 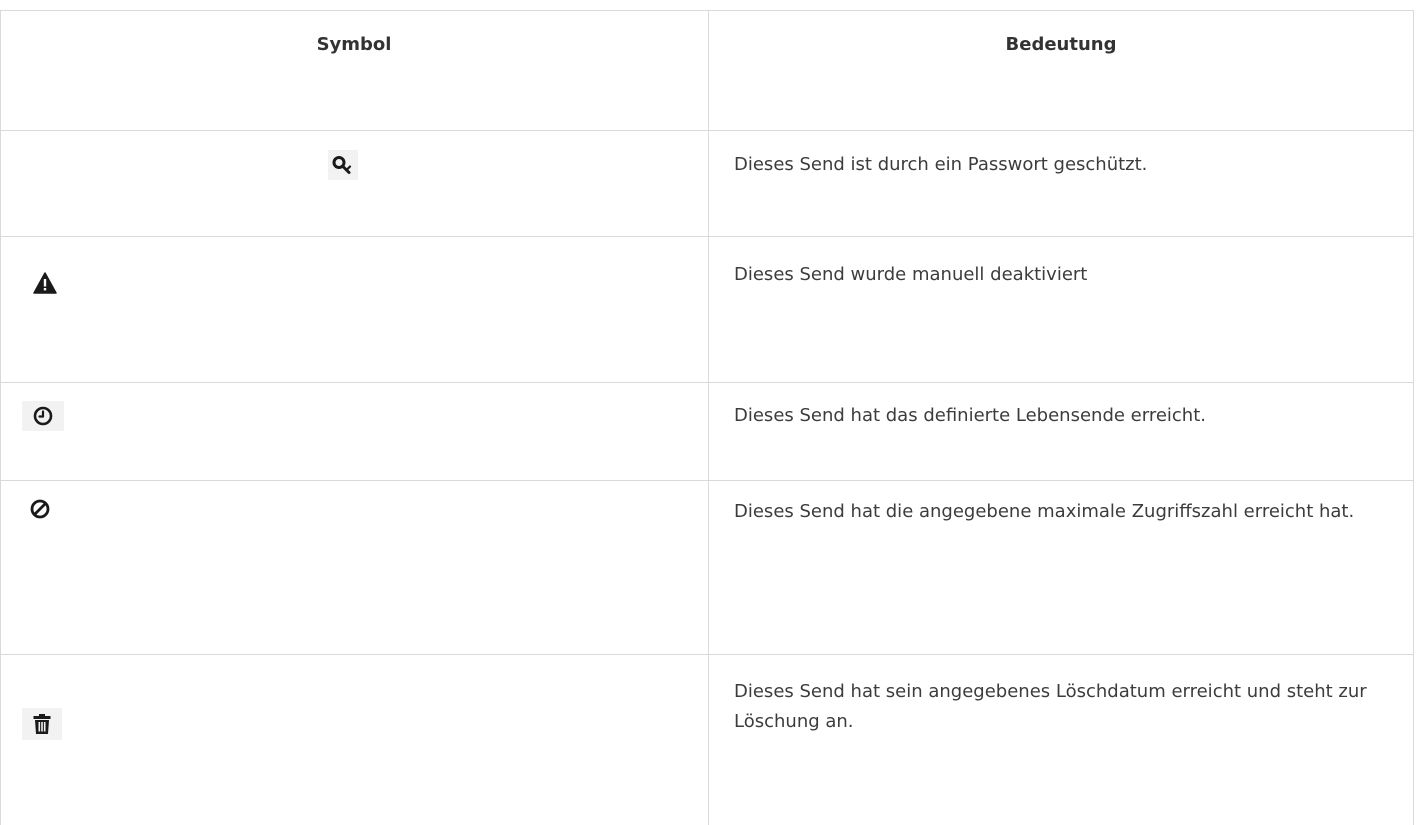 What do you see at coordinates (40, 509) in the screenshot?
I see `ban-icon` at bounding box center [40, 509].